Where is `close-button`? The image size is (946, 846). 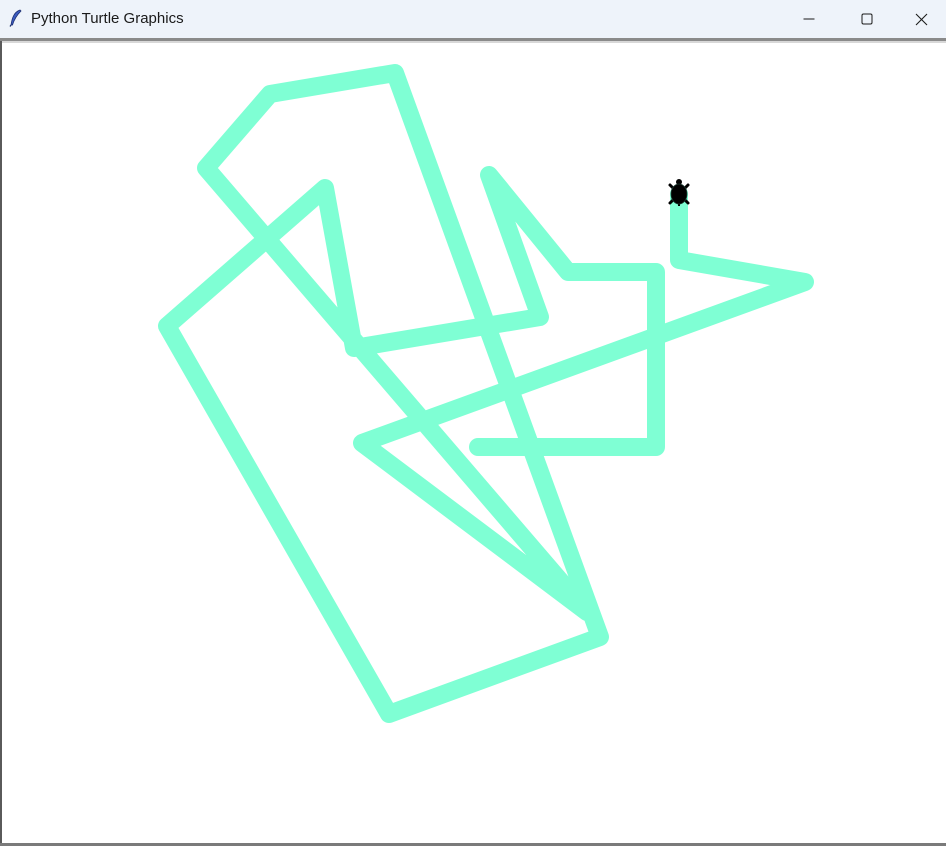 close-button is located at coordinates (921, 19).